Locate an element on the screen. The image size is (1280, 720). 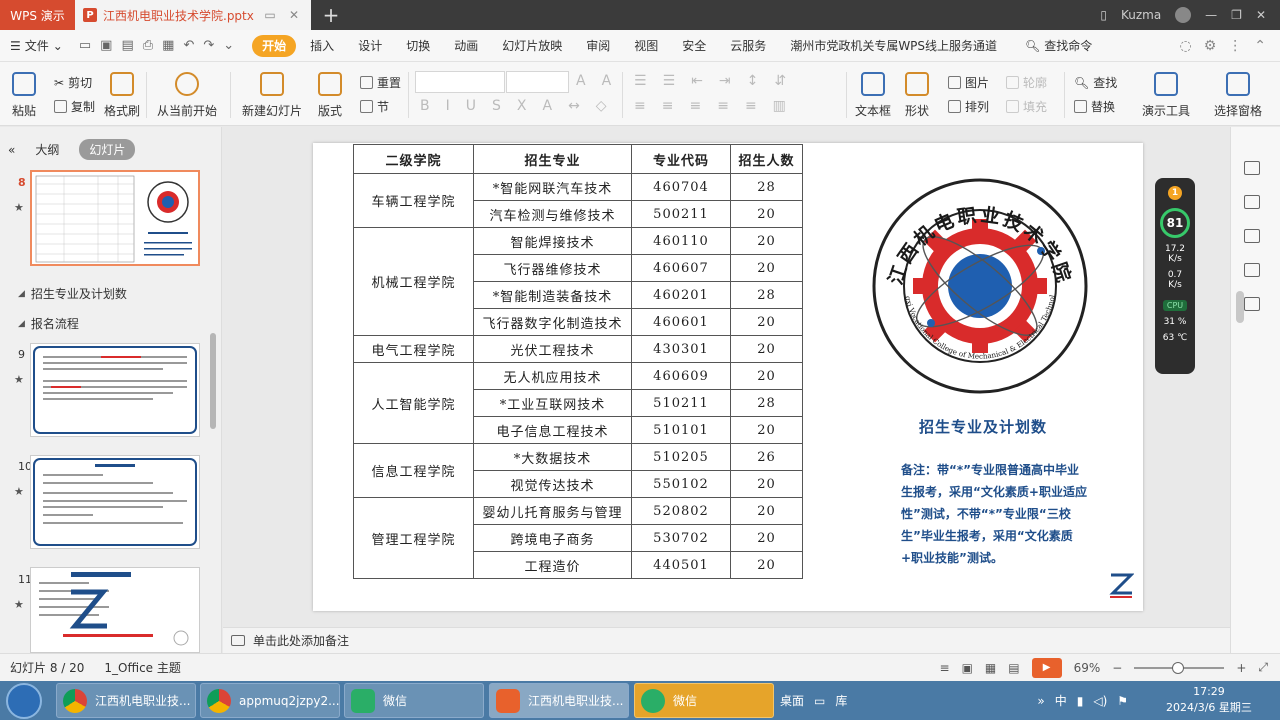
notes-toggle-icon: ≡ is located at coordinates (945, 668).